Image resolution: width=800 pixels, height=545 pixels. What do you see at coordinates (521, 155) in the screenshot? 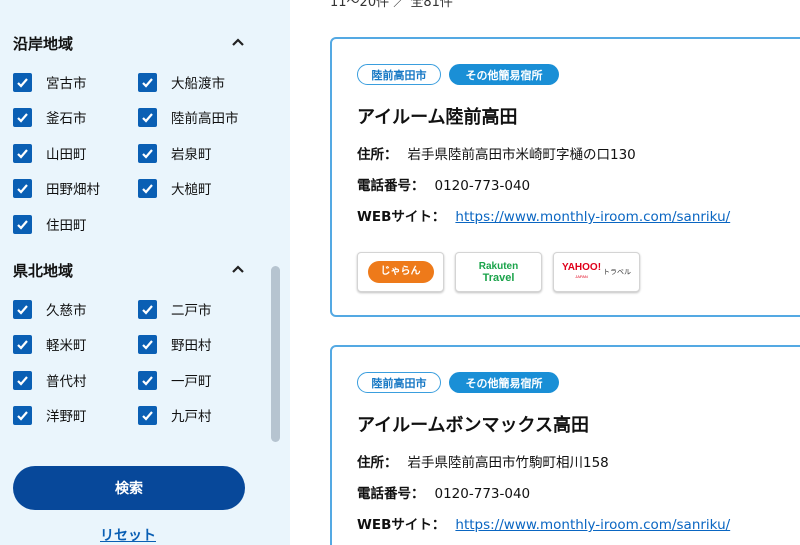
I see `address-value: 岩手県陸前高田市米崎町字樋の口130` at bounding box center [521, 155].